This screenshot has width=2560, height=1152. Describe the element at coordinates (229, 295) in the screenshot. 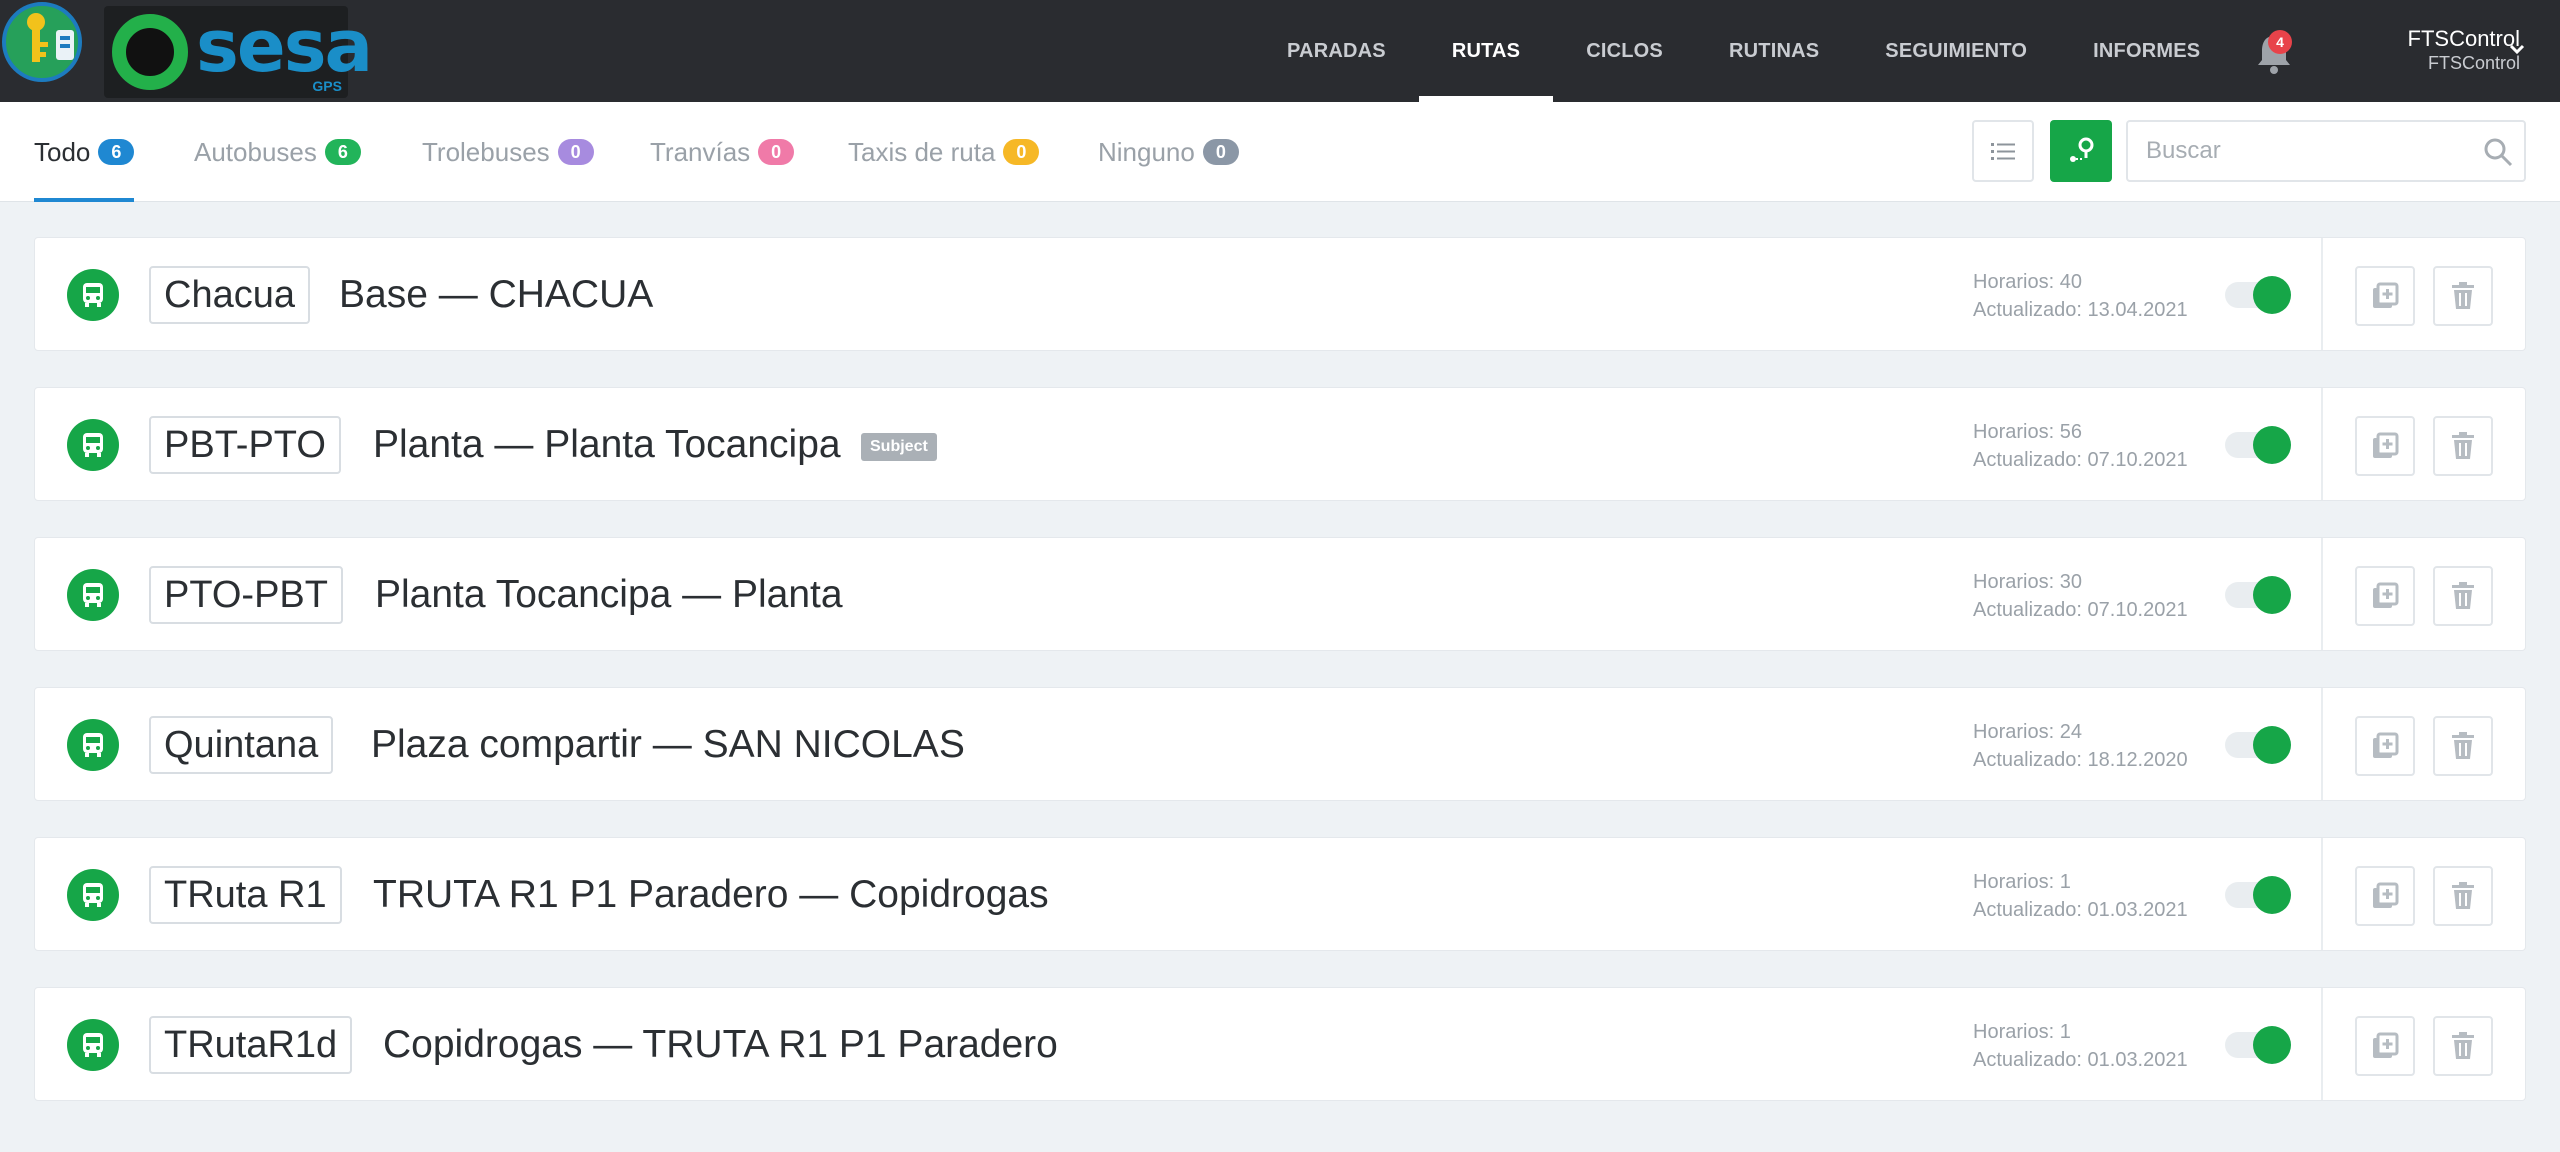

I see `route-code: Chacua` at that location.